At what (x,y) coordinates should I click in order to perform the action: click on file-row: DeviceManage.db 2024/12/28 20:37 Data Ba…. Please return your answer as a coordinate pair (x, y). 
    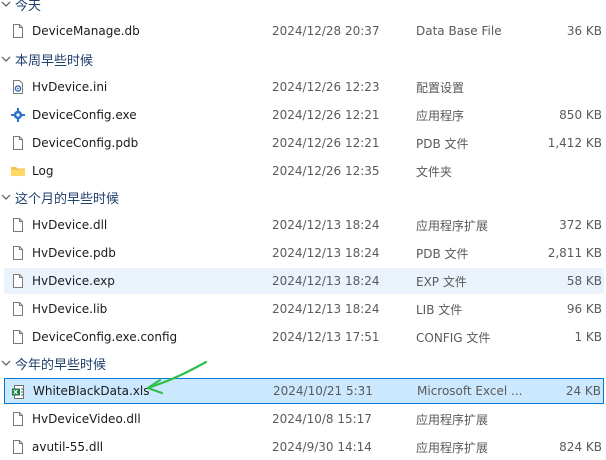
    Looking at the image, I should click on (304, 31).